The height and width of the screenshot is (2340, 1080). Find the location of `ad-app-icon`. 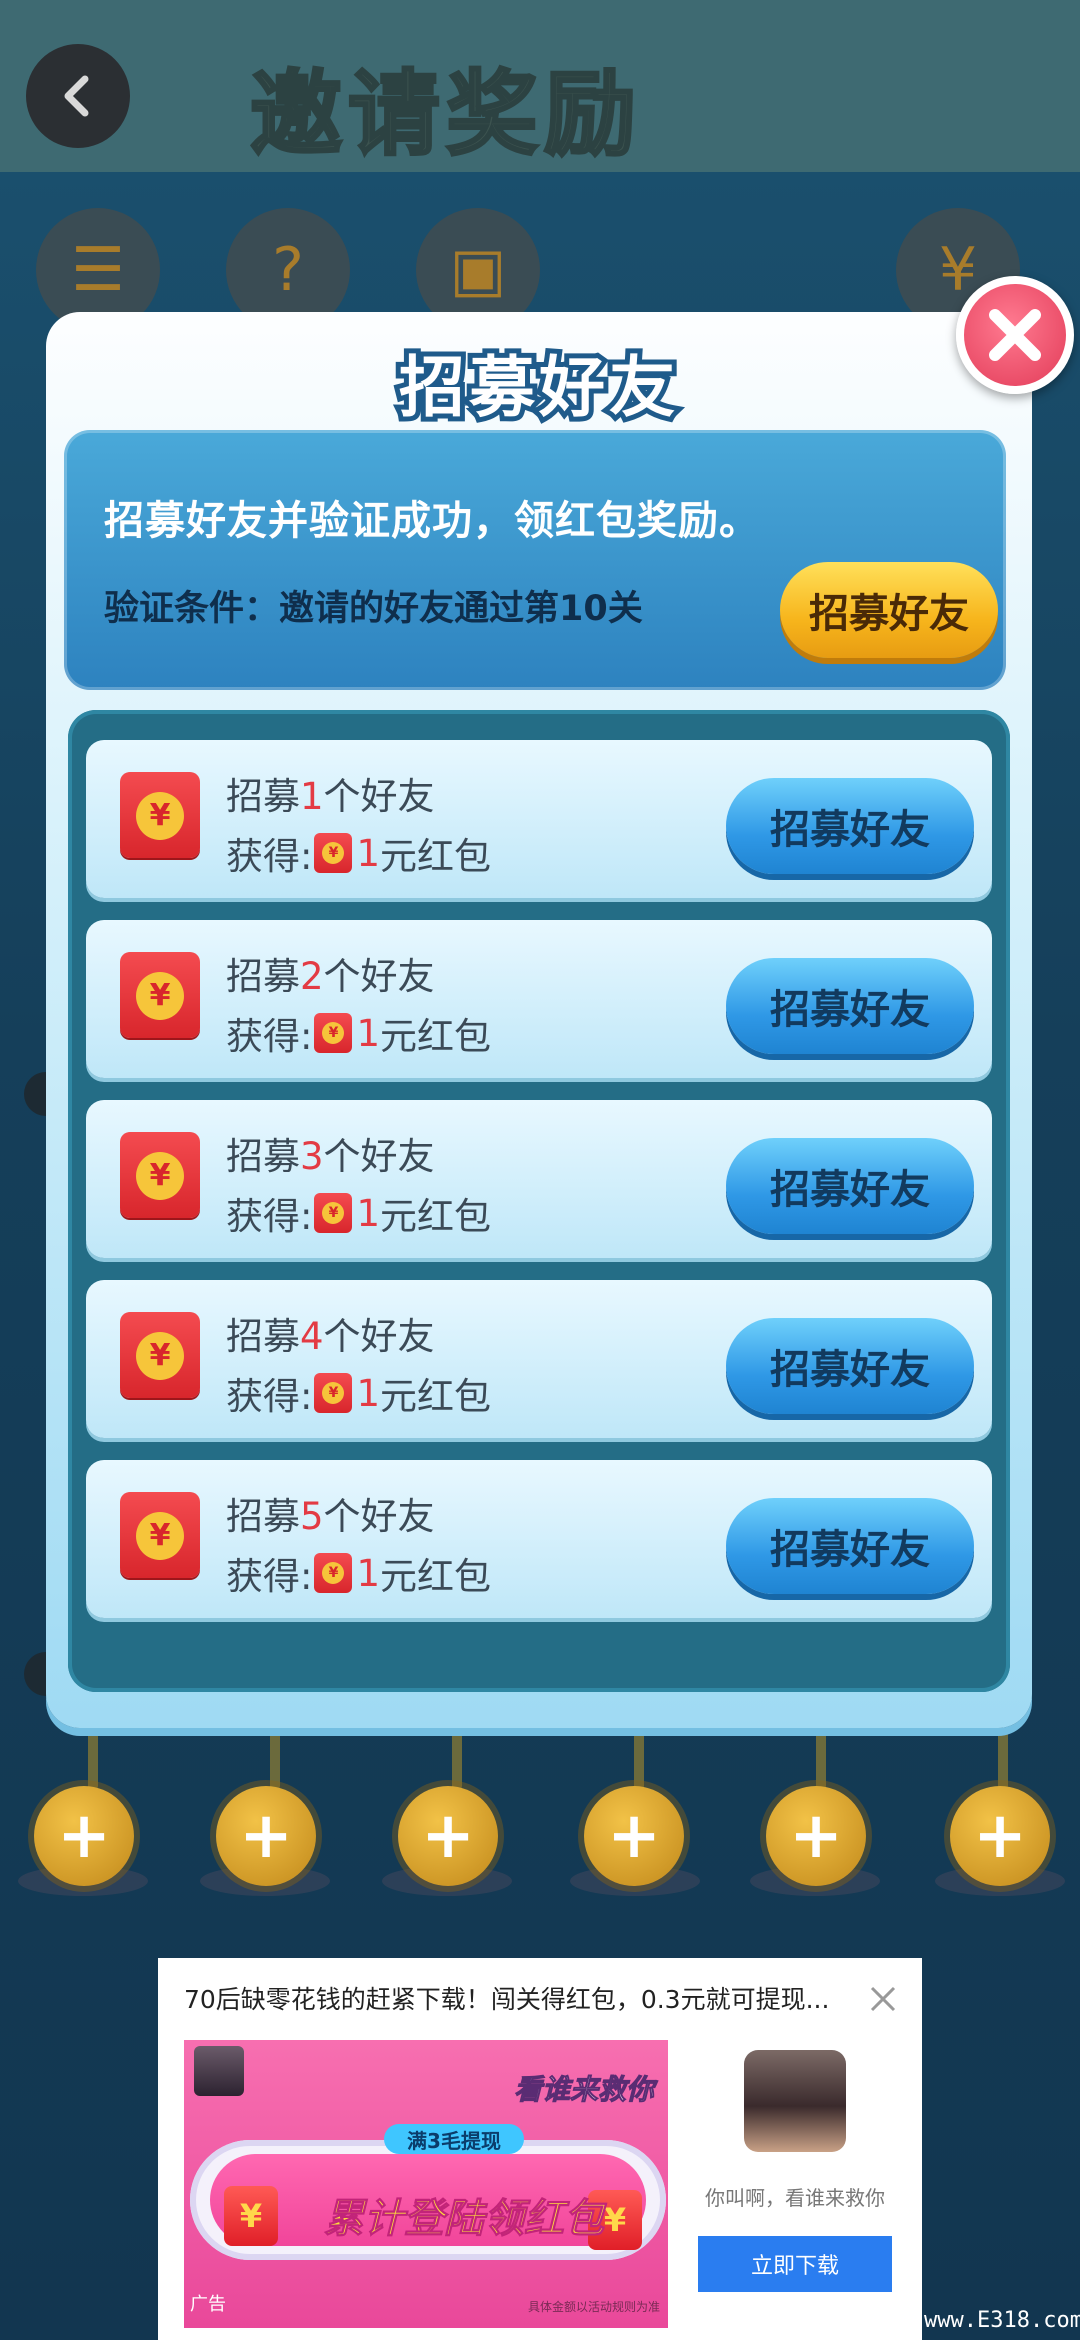

ad-app-icon is located at coordinates (795, 2101).